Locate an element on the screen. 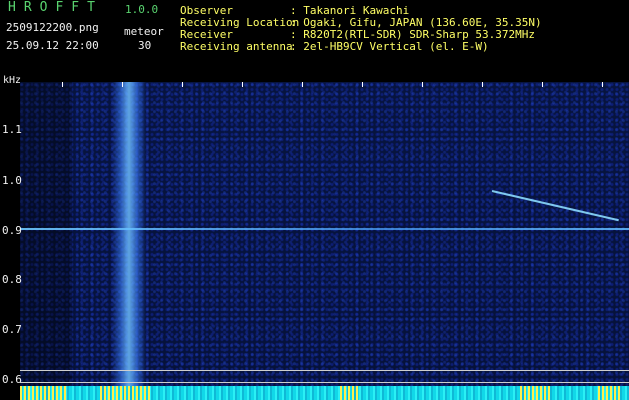  mode-label: meteor is located at coordinates (144, 31).